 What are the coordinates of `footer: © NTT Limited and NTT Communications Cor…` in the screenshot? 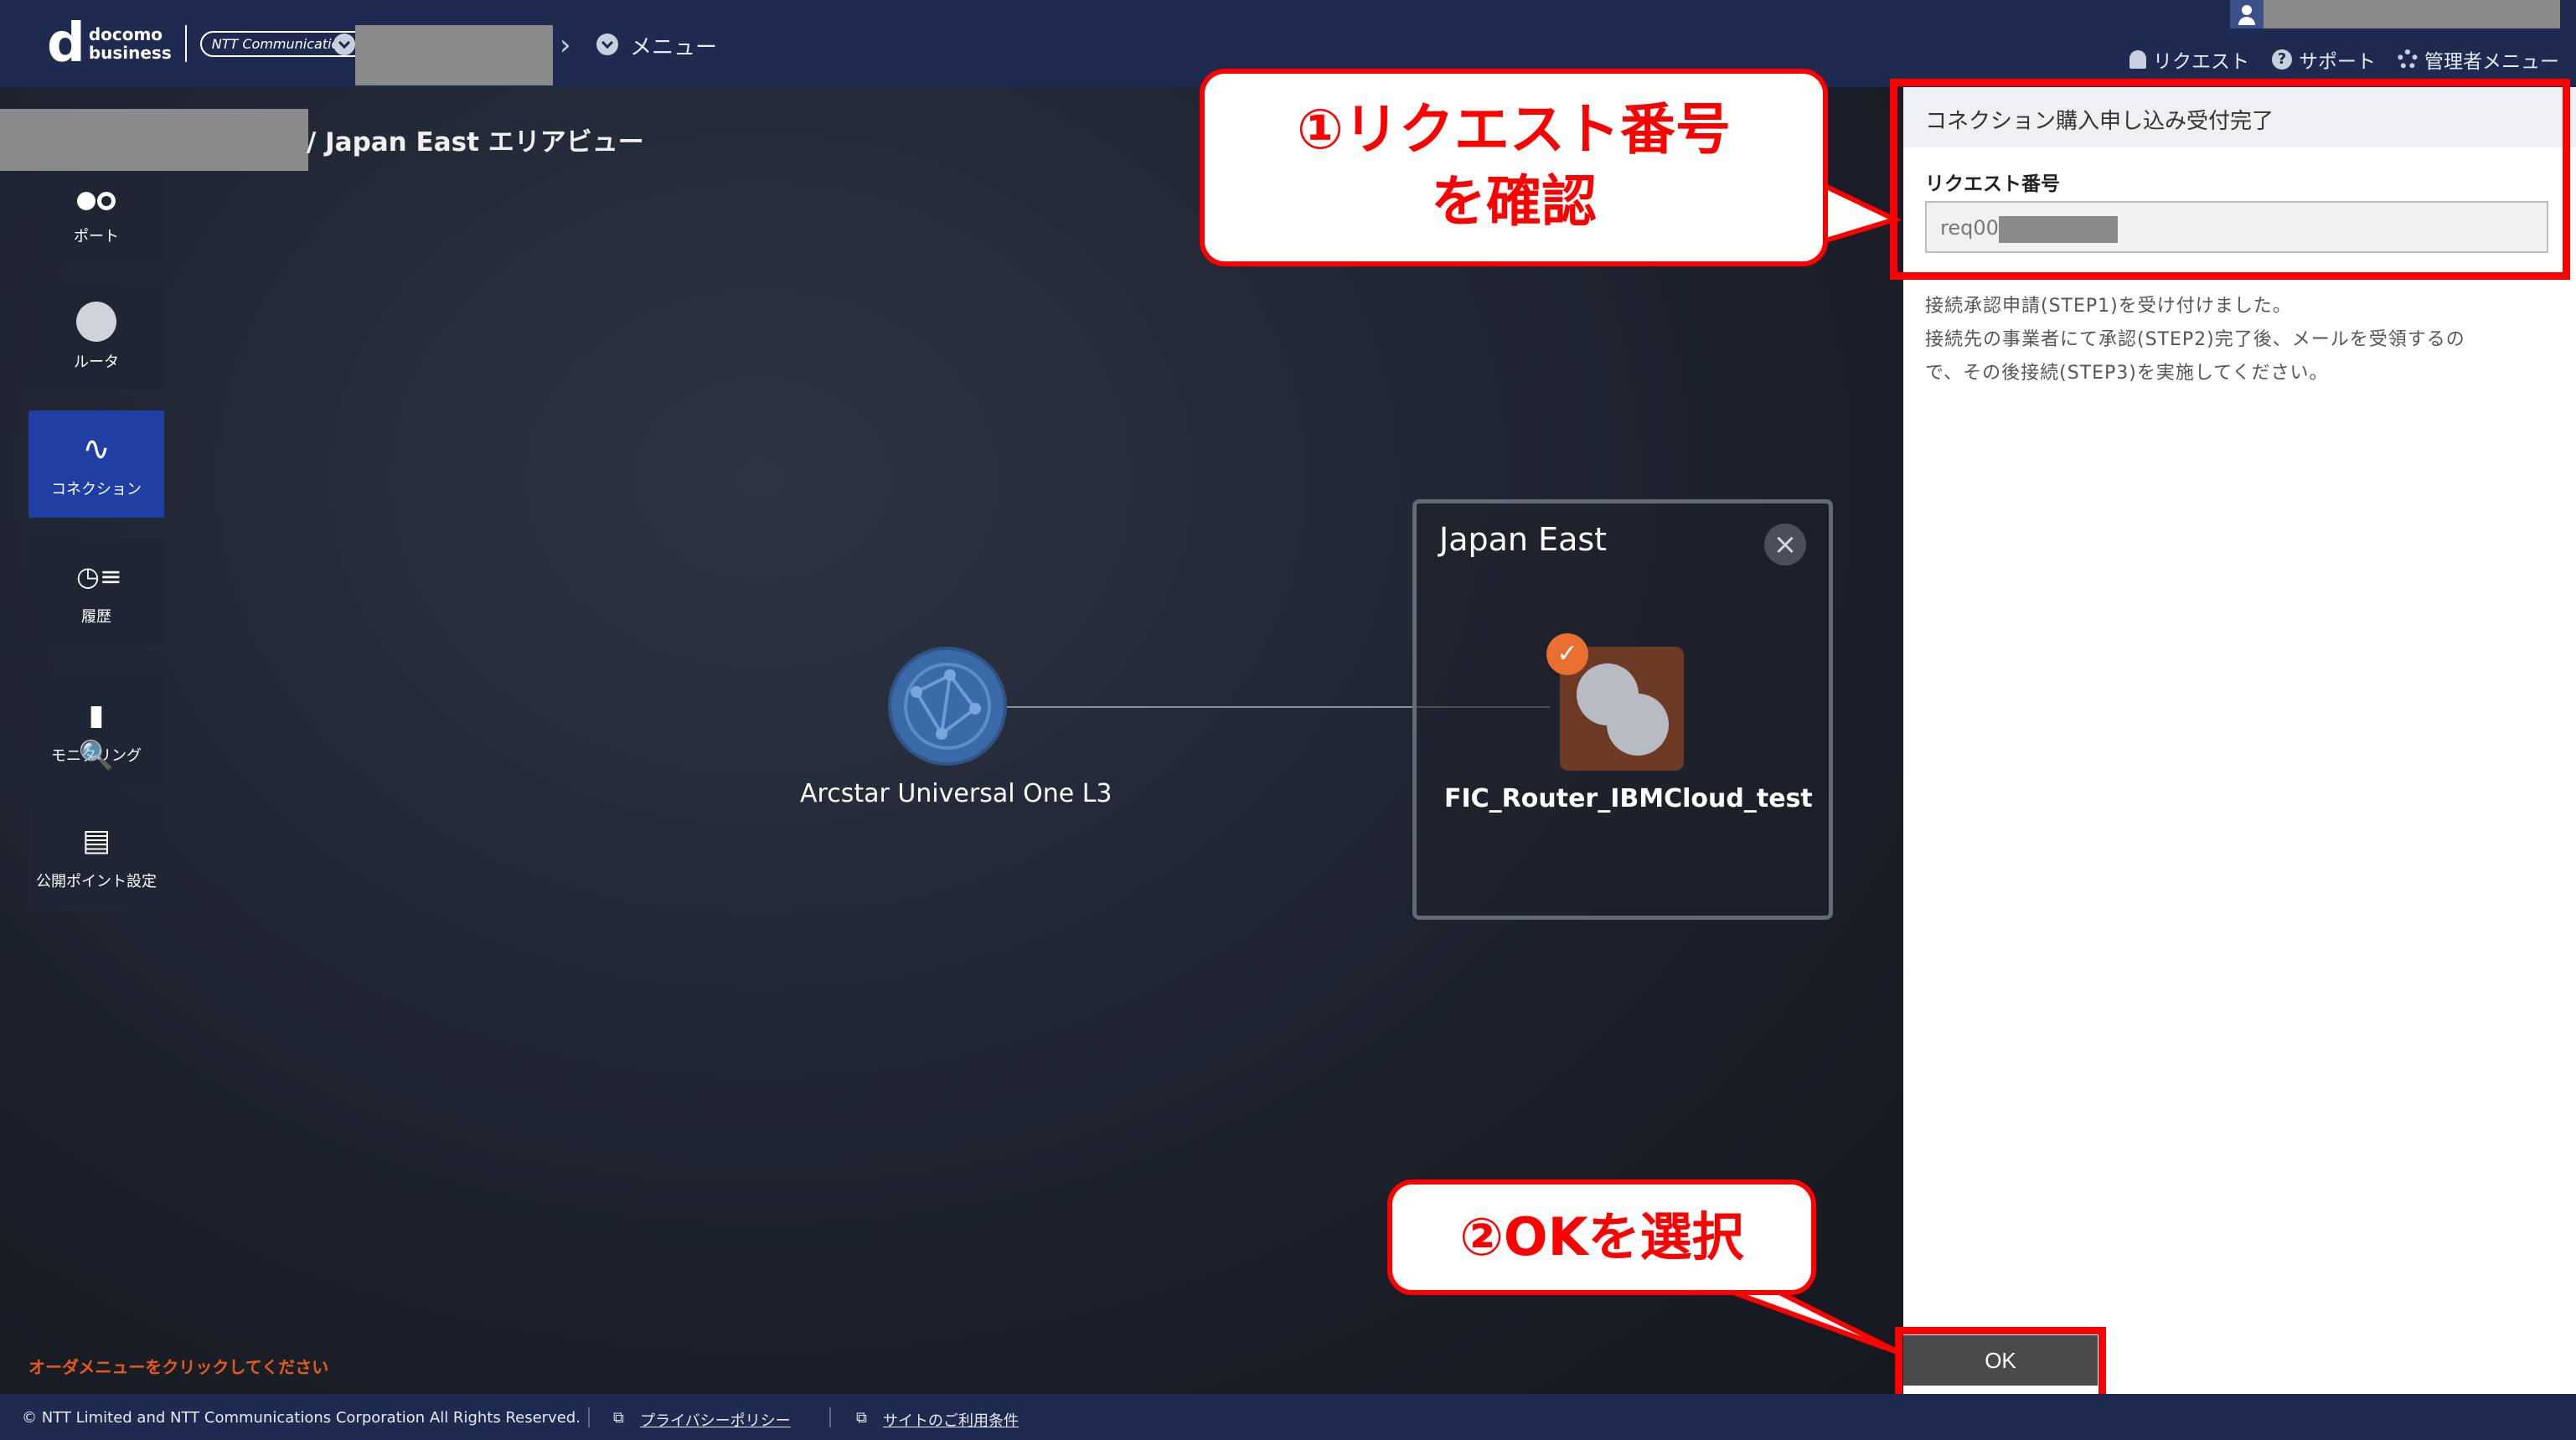 It's located at (1288, 1417).